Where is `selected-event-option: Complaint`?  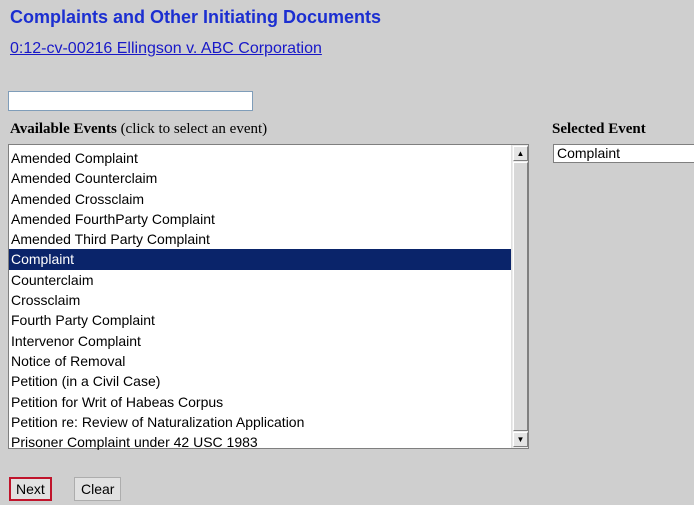 selected-event-option: Complaint is located at coordinates (625, 153).